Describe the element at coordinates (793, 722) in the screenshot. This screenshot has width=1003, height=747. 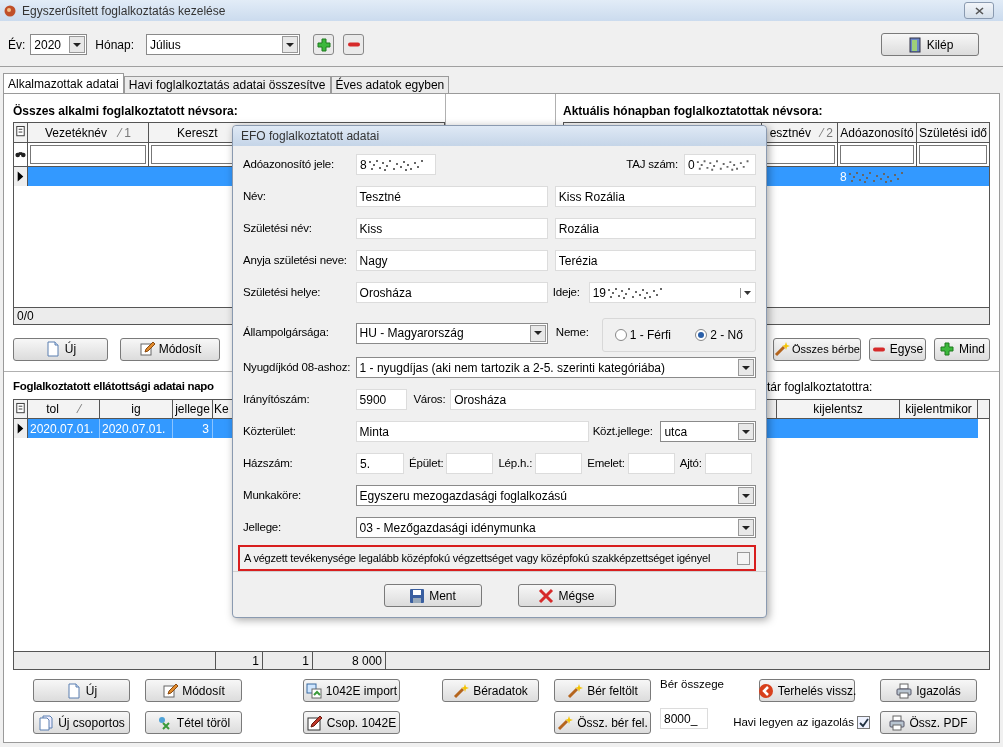
I see `field-label: Havi legyen az igazolás` at that location.